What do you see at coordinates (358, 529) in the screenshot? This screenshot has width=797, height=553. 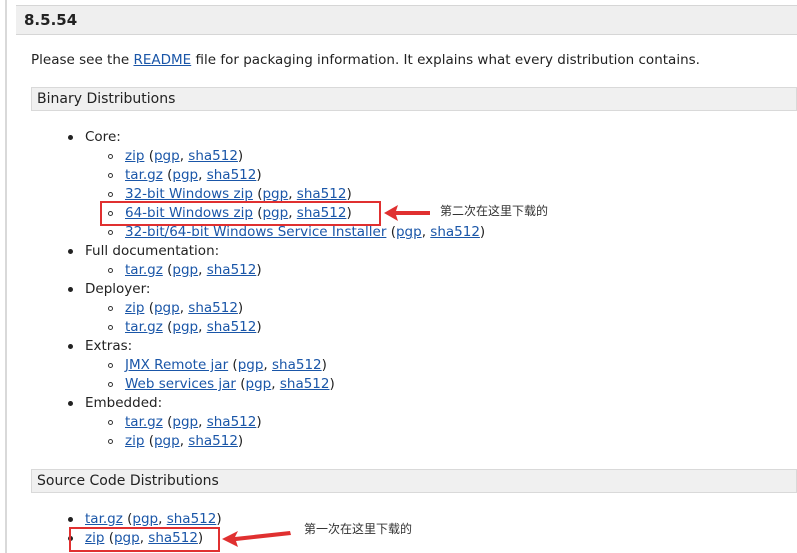 I see `annotation-first: 第一次在这里下载的` at bounding box center [358, 529].